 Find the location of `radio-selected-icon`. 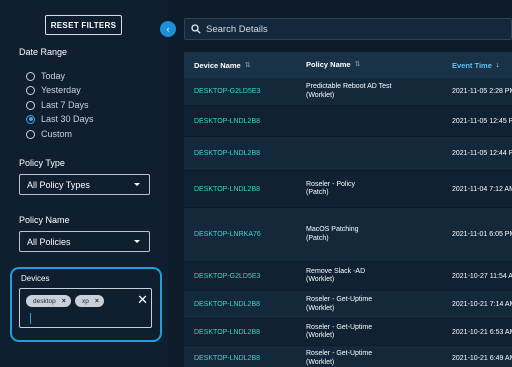

radio-selected-icon is located at coordinates (30, 119).